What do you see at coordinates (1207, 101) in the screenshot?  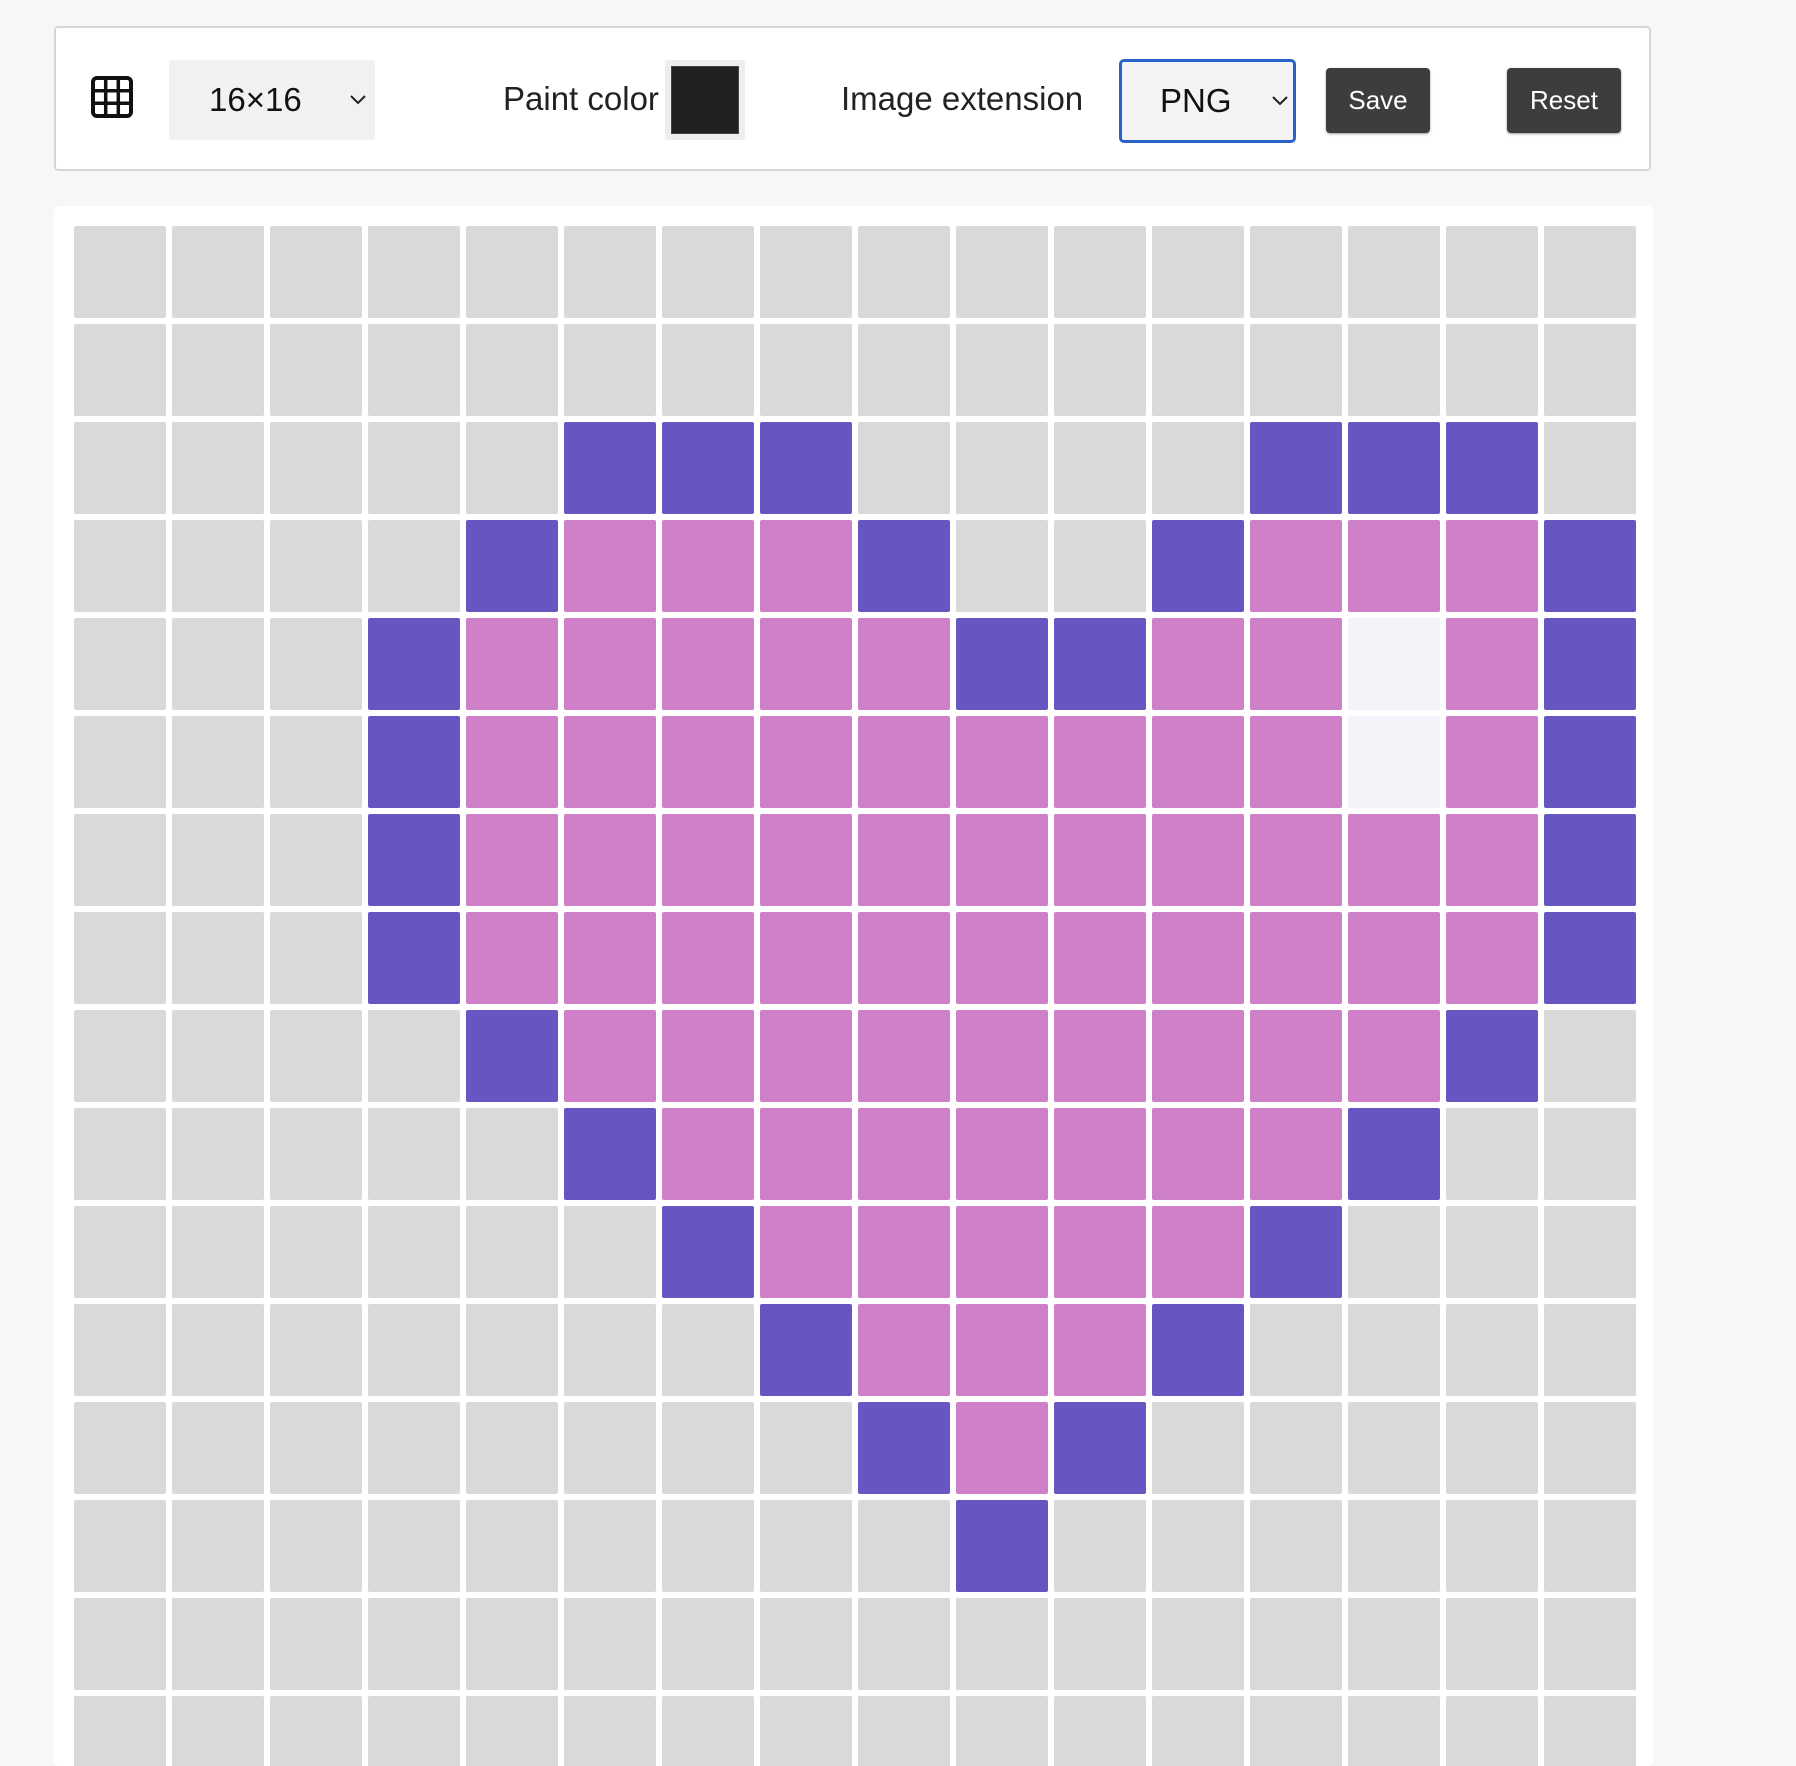 I see `image-extension-select: PNG` at bounding box center [1207, 101].